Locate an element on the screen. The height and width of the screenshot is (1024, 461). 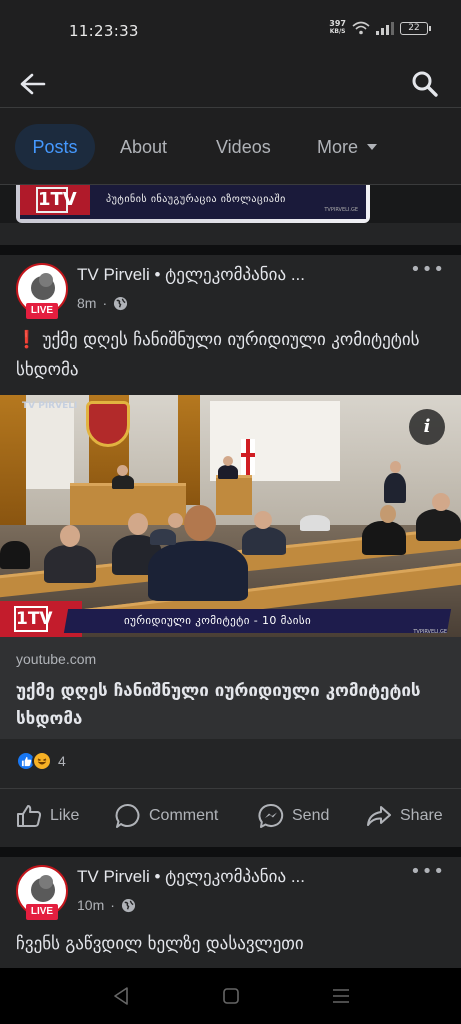
coat-of-arms is located at coordinates (108, 424).